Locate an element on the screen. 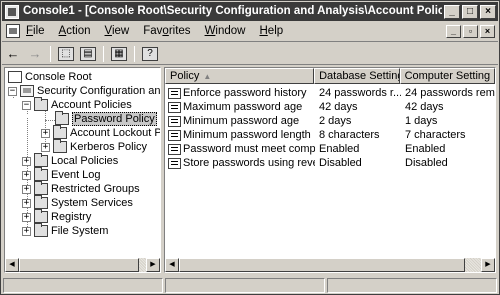 Image resolution: width=500 pixels, height=295 pixels. tree-node-system-services: + System Services is located at coordinates (77, 202).